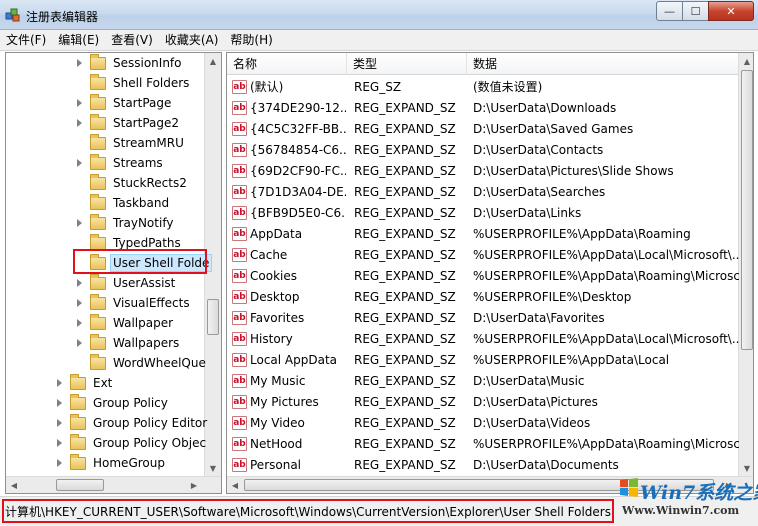 This screenshot has height=526, width=758. Describe the element at coordinates (112, 403) in the screenshot. I see `tree-item: Group Policy` at that location.